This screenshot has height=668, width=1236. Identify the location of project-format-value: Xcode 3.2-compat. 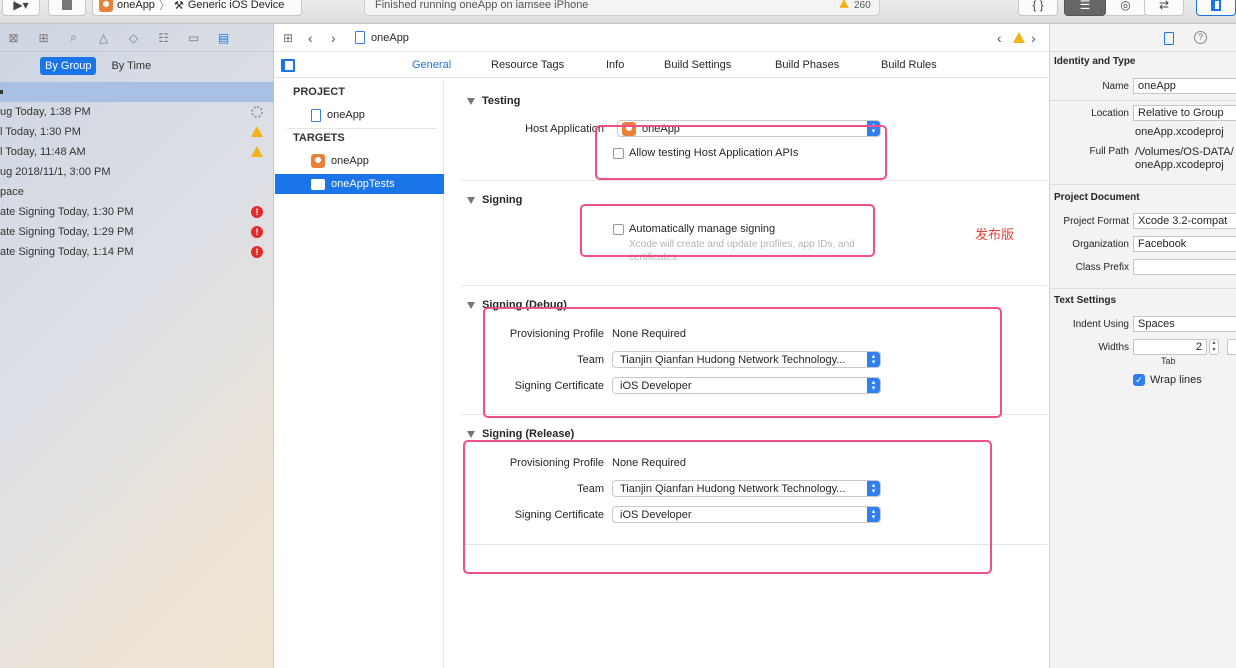
(1183, 221).